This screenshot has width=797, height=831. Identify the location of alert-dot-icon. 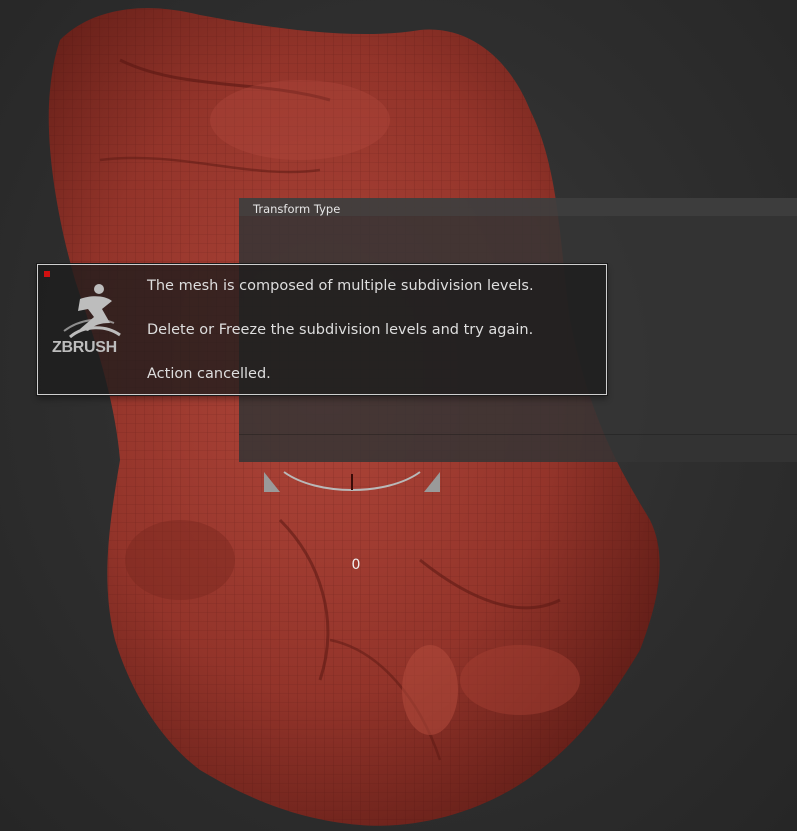
(47, 274).